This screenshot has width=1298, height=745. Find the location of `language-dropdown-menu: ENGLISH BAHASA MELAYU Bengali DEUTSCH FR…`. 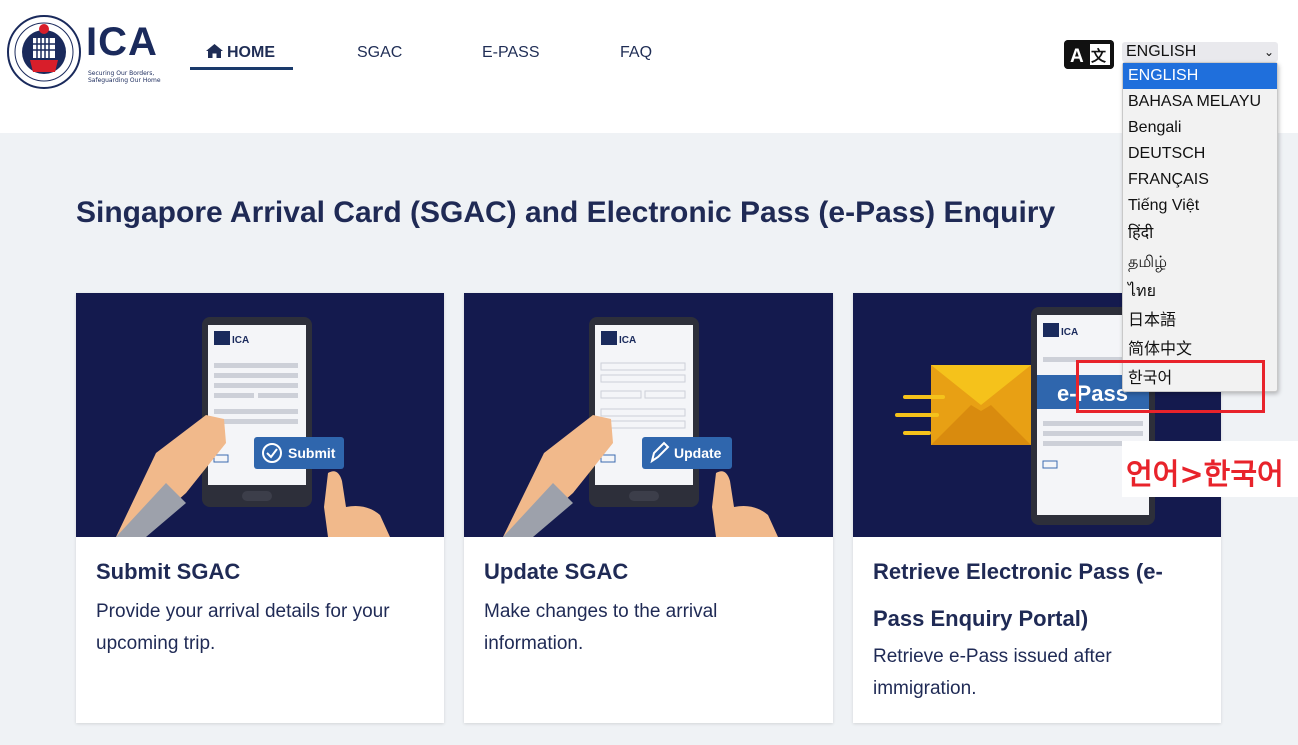

language-dropdown-menu: ENGLISH BAHASA MELAYU Bengali DEUTSCH FR… is located at coordinates (1200, 227).